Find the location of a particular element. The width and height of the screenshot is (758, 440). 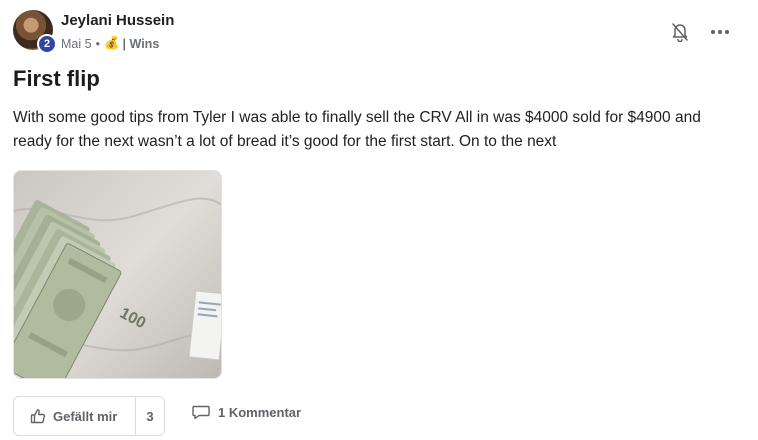

bell-off-icon is located at coordinates (680, 32).